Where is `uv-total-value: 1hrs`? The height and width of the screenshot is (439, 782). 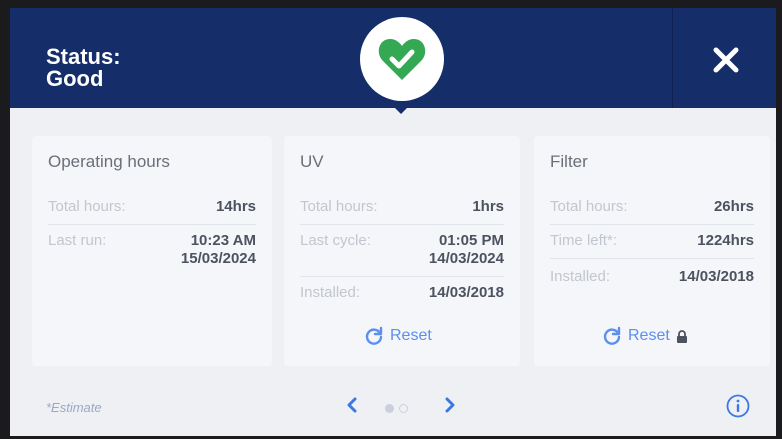 uv-total-value: 1hrs is located at coordinates (488, 206).